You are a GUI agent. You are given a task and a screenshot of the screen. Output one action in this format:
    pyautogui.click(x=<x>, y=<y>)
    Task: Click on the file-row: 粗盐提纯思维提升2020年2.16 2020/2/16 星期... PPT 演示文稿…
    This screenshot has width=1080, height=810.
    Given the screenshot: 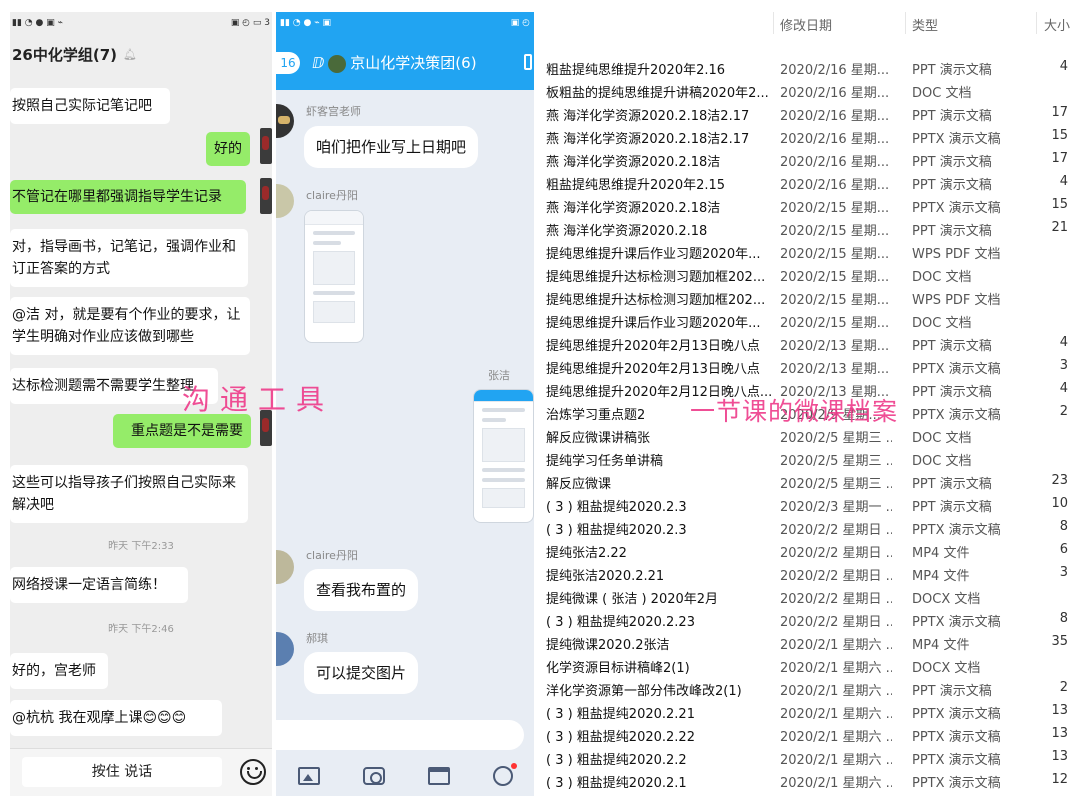 What is the action you would take?
    pyautogui.click(x=810, y=67)
    